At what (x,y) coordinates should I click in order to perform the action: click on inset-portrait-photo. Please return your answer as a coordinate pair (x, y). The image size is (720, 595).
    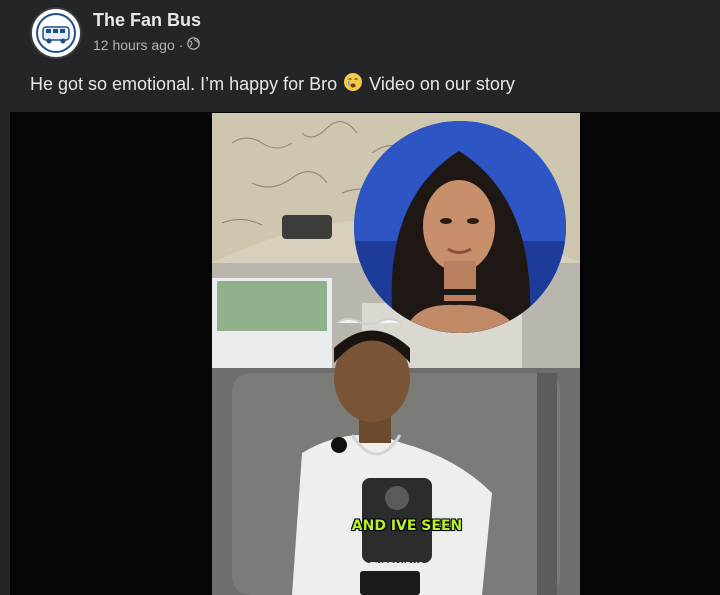
    Looking at the image, I should click on (460, 227).